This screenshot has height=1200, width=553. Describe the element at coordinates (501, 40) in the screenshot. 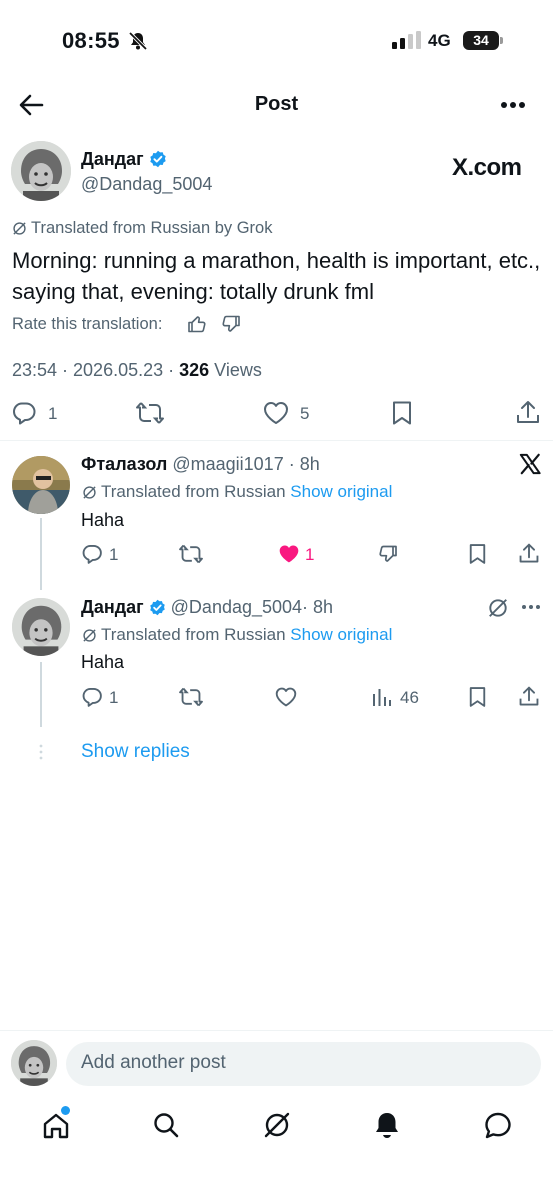

I see `battery-tip` at that location.